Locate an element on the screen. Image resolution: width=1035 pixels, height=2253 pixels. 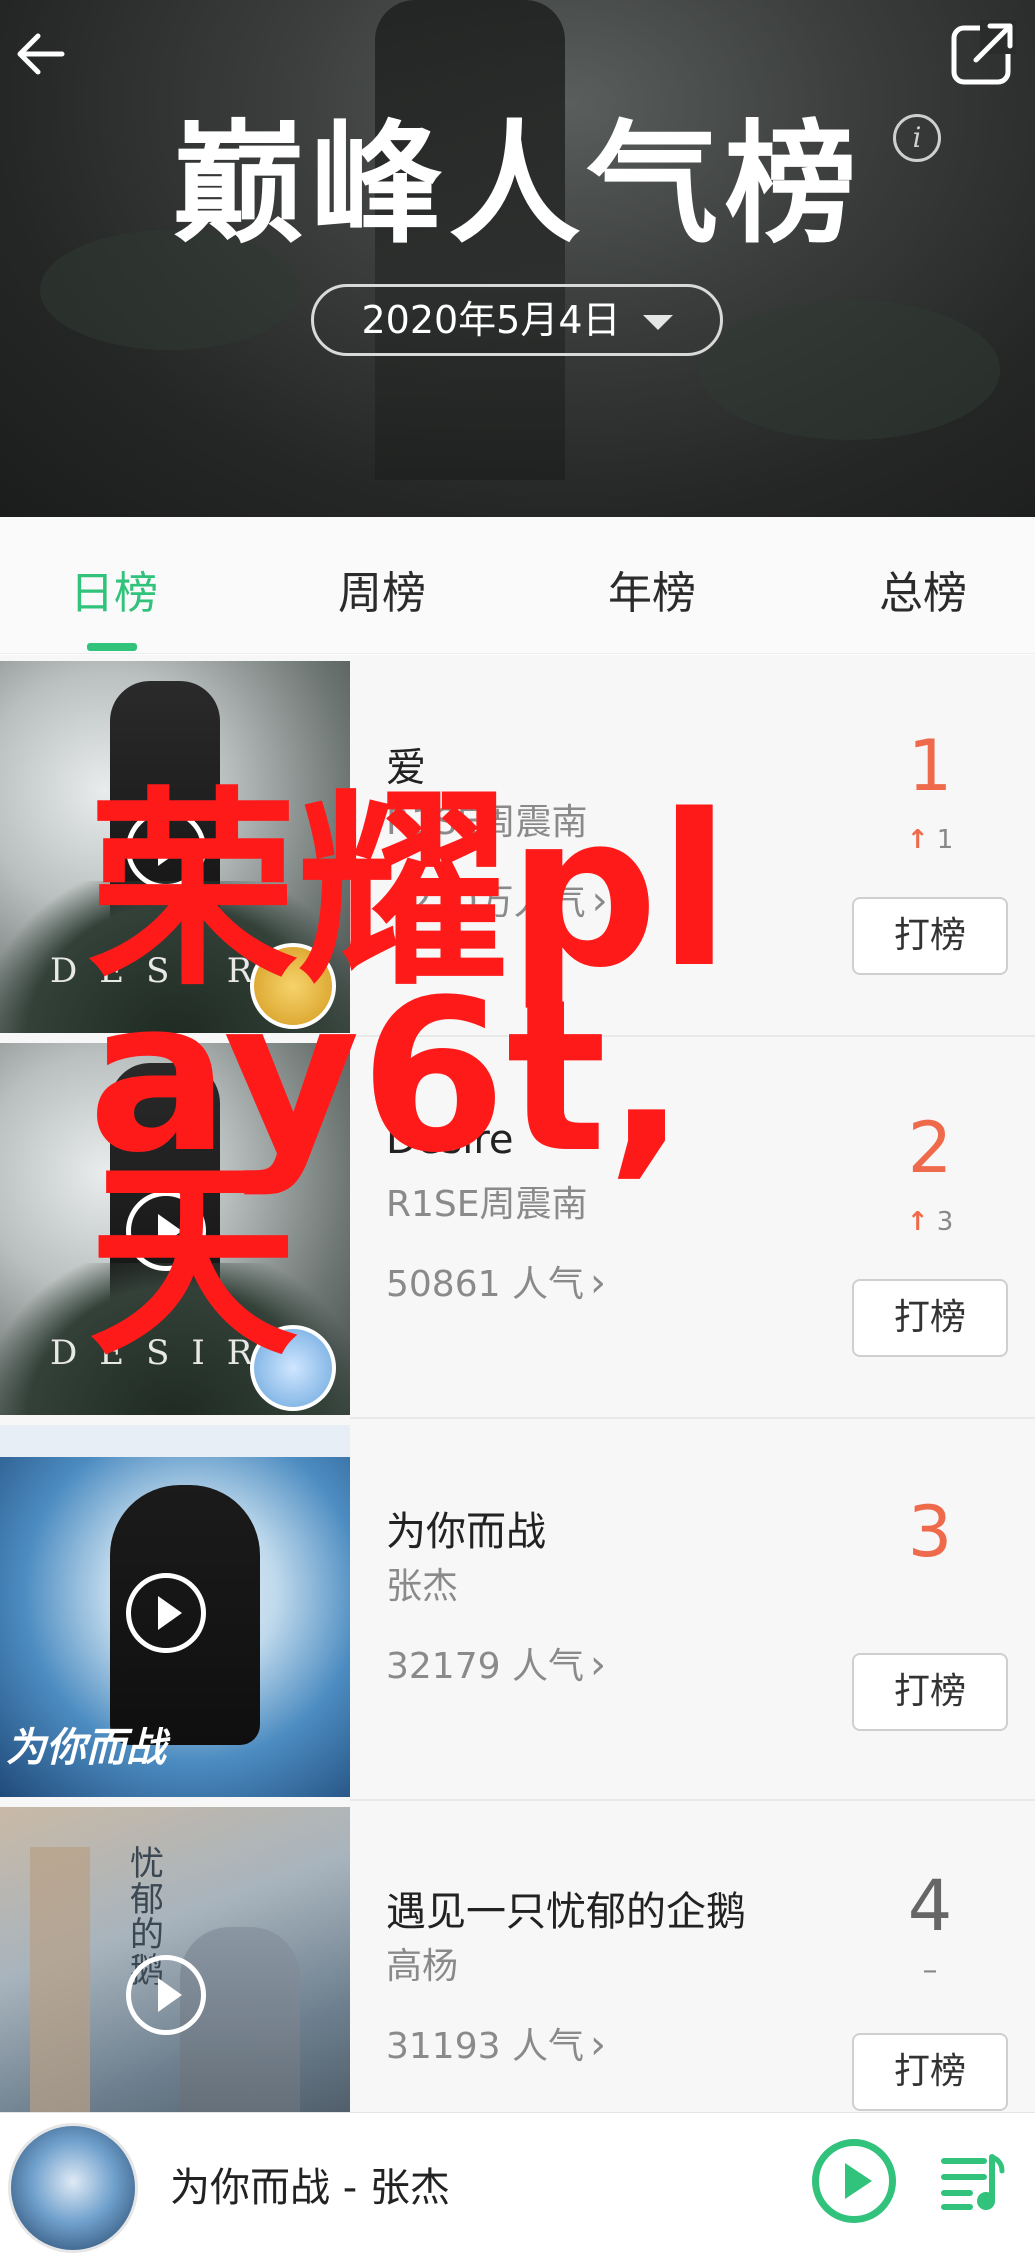
song-title: 为你而战 is located at coordinates (466, 1532).